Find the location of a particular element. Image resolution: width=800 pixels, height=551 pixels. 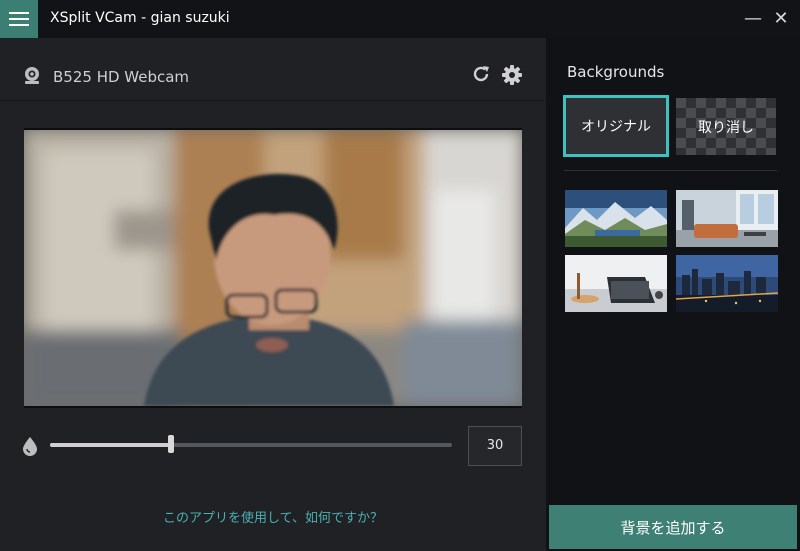

refresh-icon is located at coordinates (481, 74).